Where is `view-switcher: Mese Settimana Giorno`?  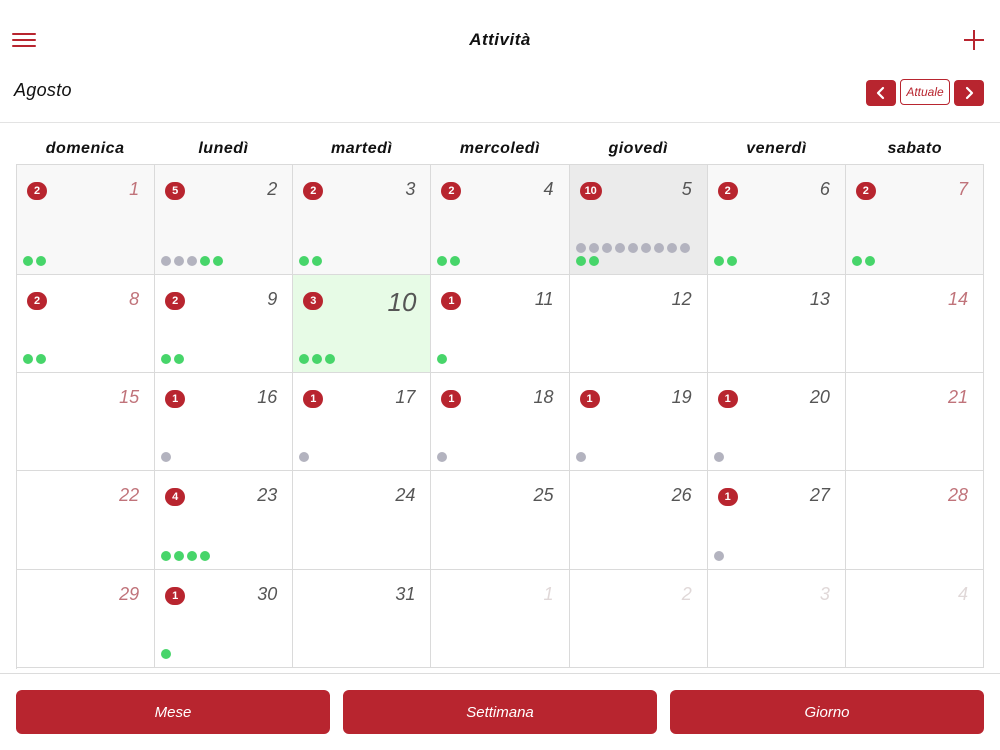 view-switcher: Mese Settimana Giorno is located at coordinates (500, 711).